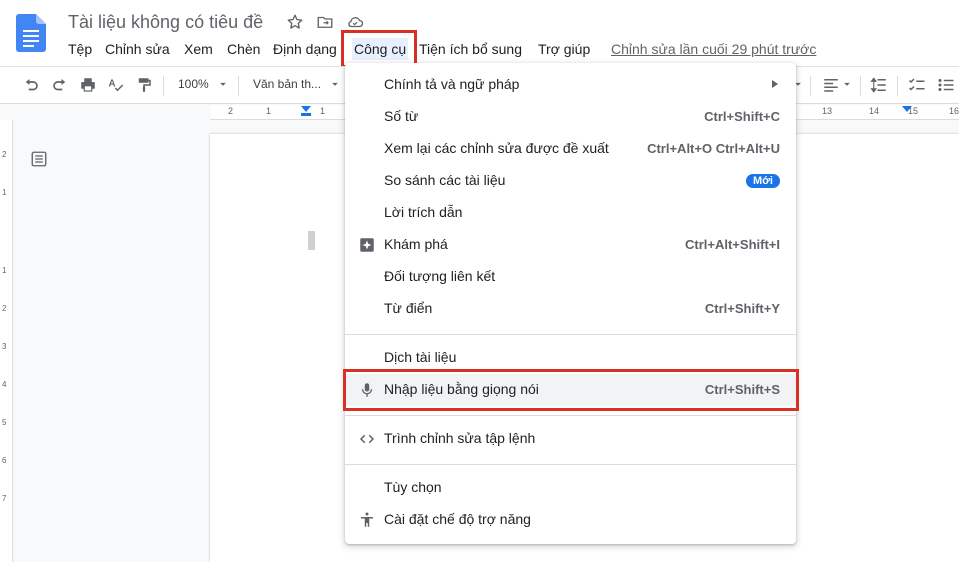 This screenshot has width=959, height=562. Describe the element at coordinates (295, 22) in the screenshot. I see `star-icon` at that location.